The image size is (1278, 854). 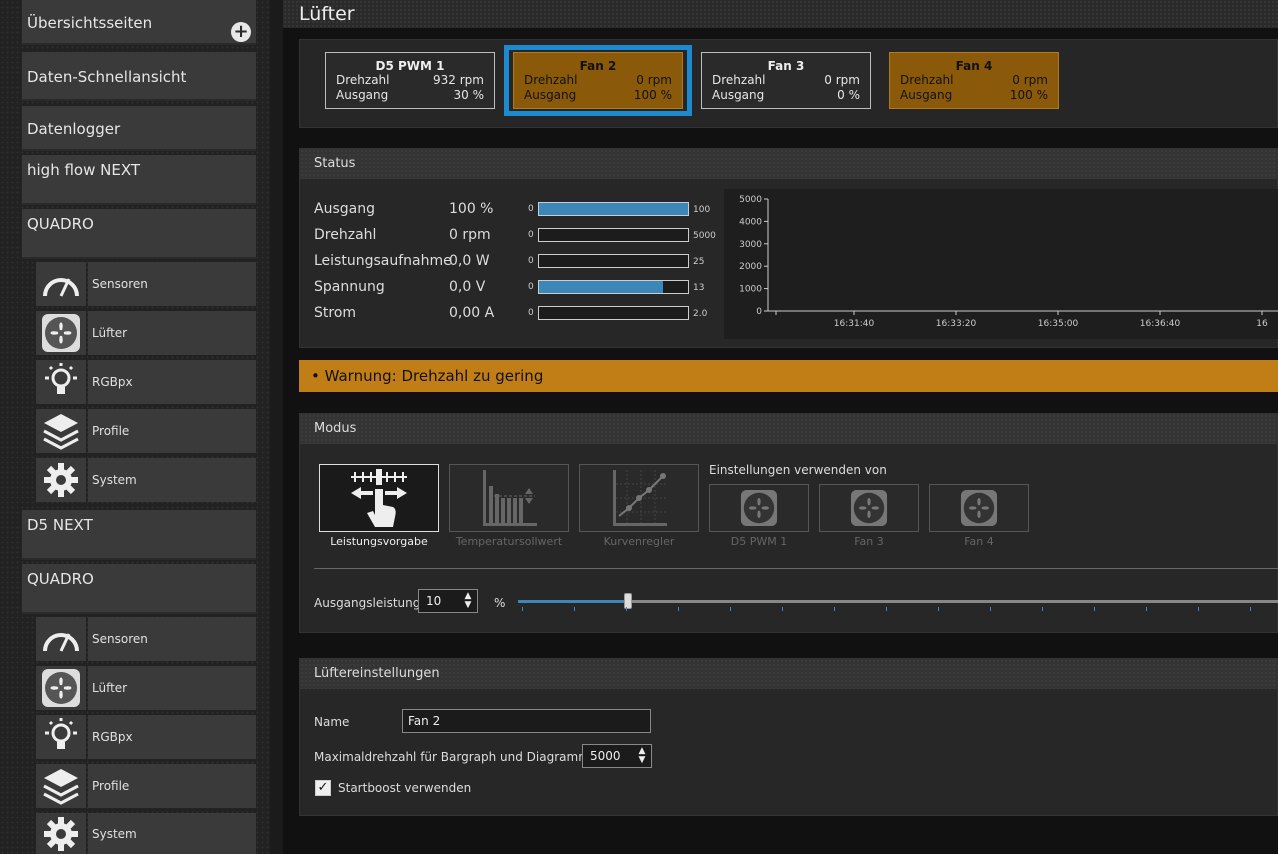 I want to click on sidebar-item-device-quadro: QUADRO, so click(x=139, y=234).